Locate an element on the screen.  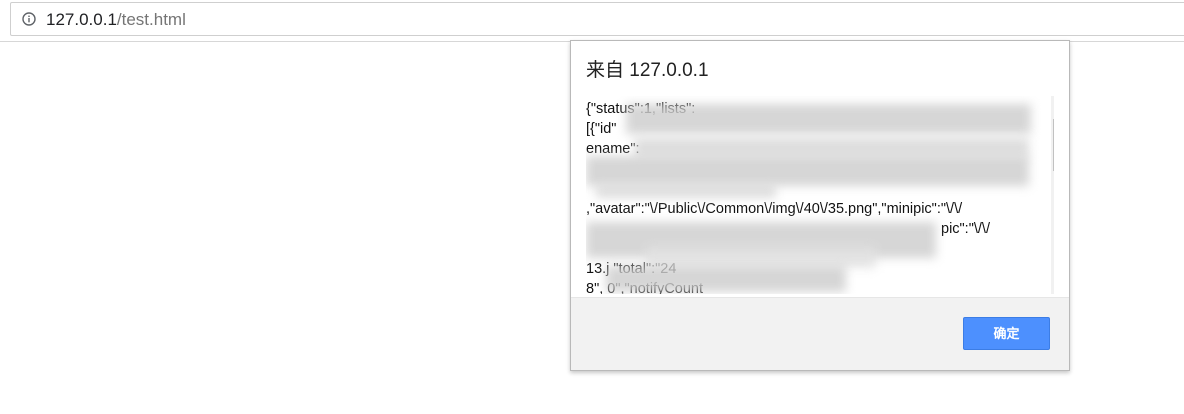
dialog-footer: 确定 is located at coordinates (820, 334).